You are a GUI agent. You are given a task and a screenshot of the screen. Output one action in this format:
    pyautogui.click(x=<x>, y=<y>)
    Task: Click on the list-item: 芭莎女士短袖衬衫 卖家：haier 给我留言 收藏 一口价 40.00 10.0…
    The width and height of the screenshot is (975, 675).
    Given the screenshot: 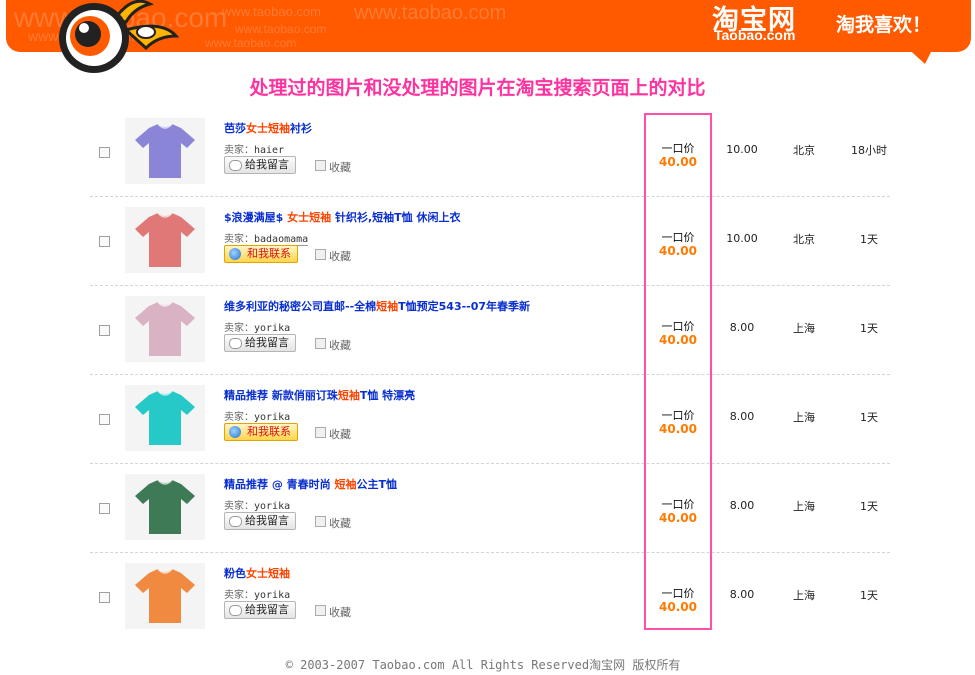 What is the action you would take?
    pyautogui.click(x=490, y=152)
    